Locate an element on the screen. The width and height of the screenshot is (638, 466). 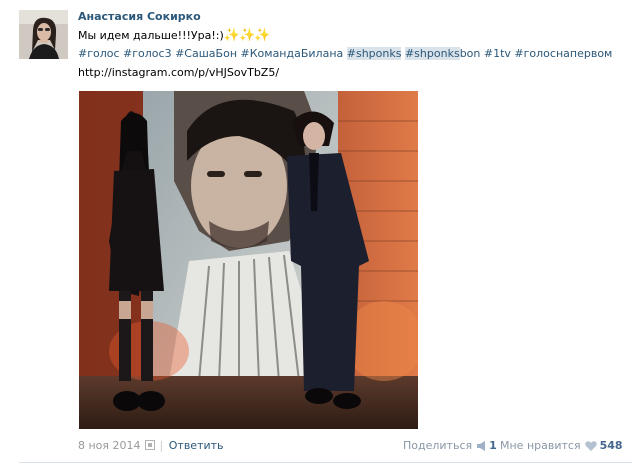
hashtag-suffix: bon is located at coordinates (470, 53).